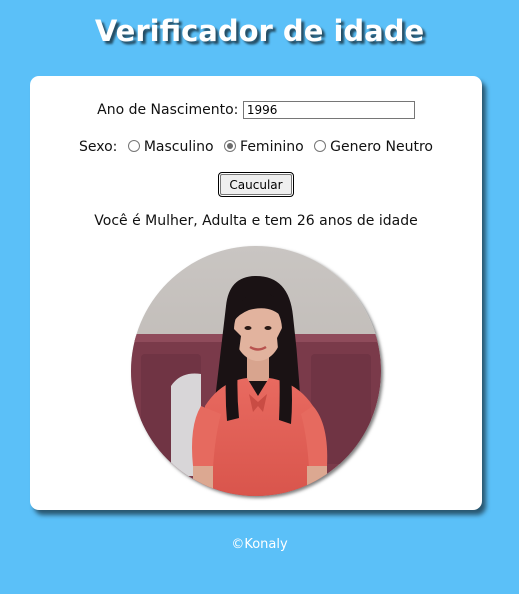 This screenshot has width=519, height=594. What do you see at coordinates (259, 544) in the screenshot?
I see `footer-copyright: ©Konaly` at bounding box center [259, 544].